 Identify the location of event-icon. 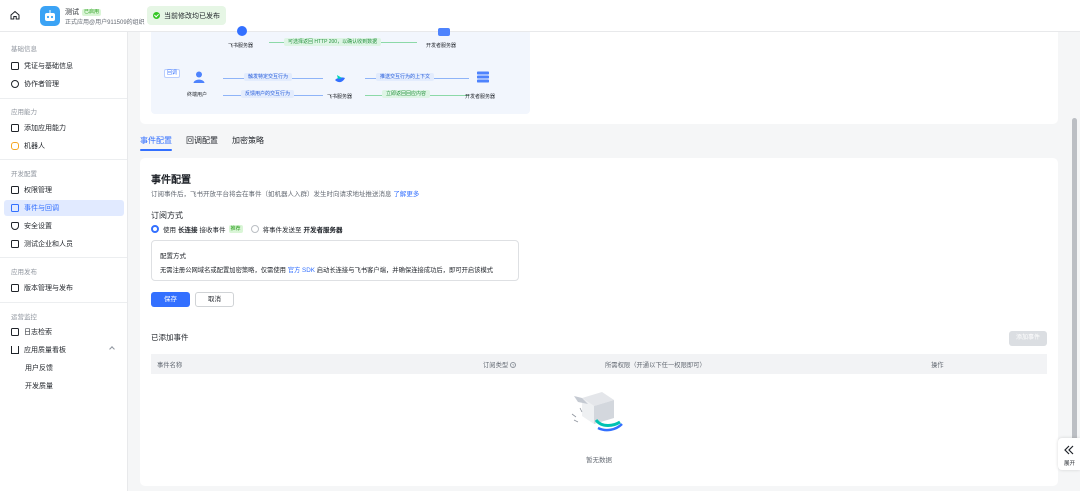
(15, 208).